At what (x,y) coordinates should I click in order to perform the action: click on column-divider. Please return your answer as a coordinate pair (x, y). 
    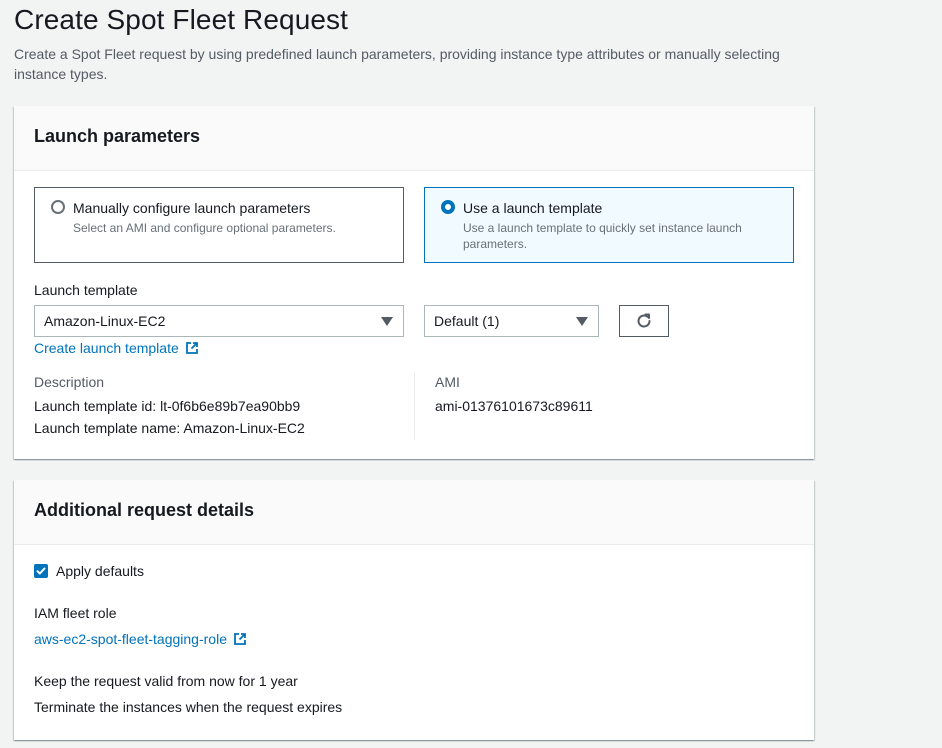
    Looking at the image, I should click on (414, 405).